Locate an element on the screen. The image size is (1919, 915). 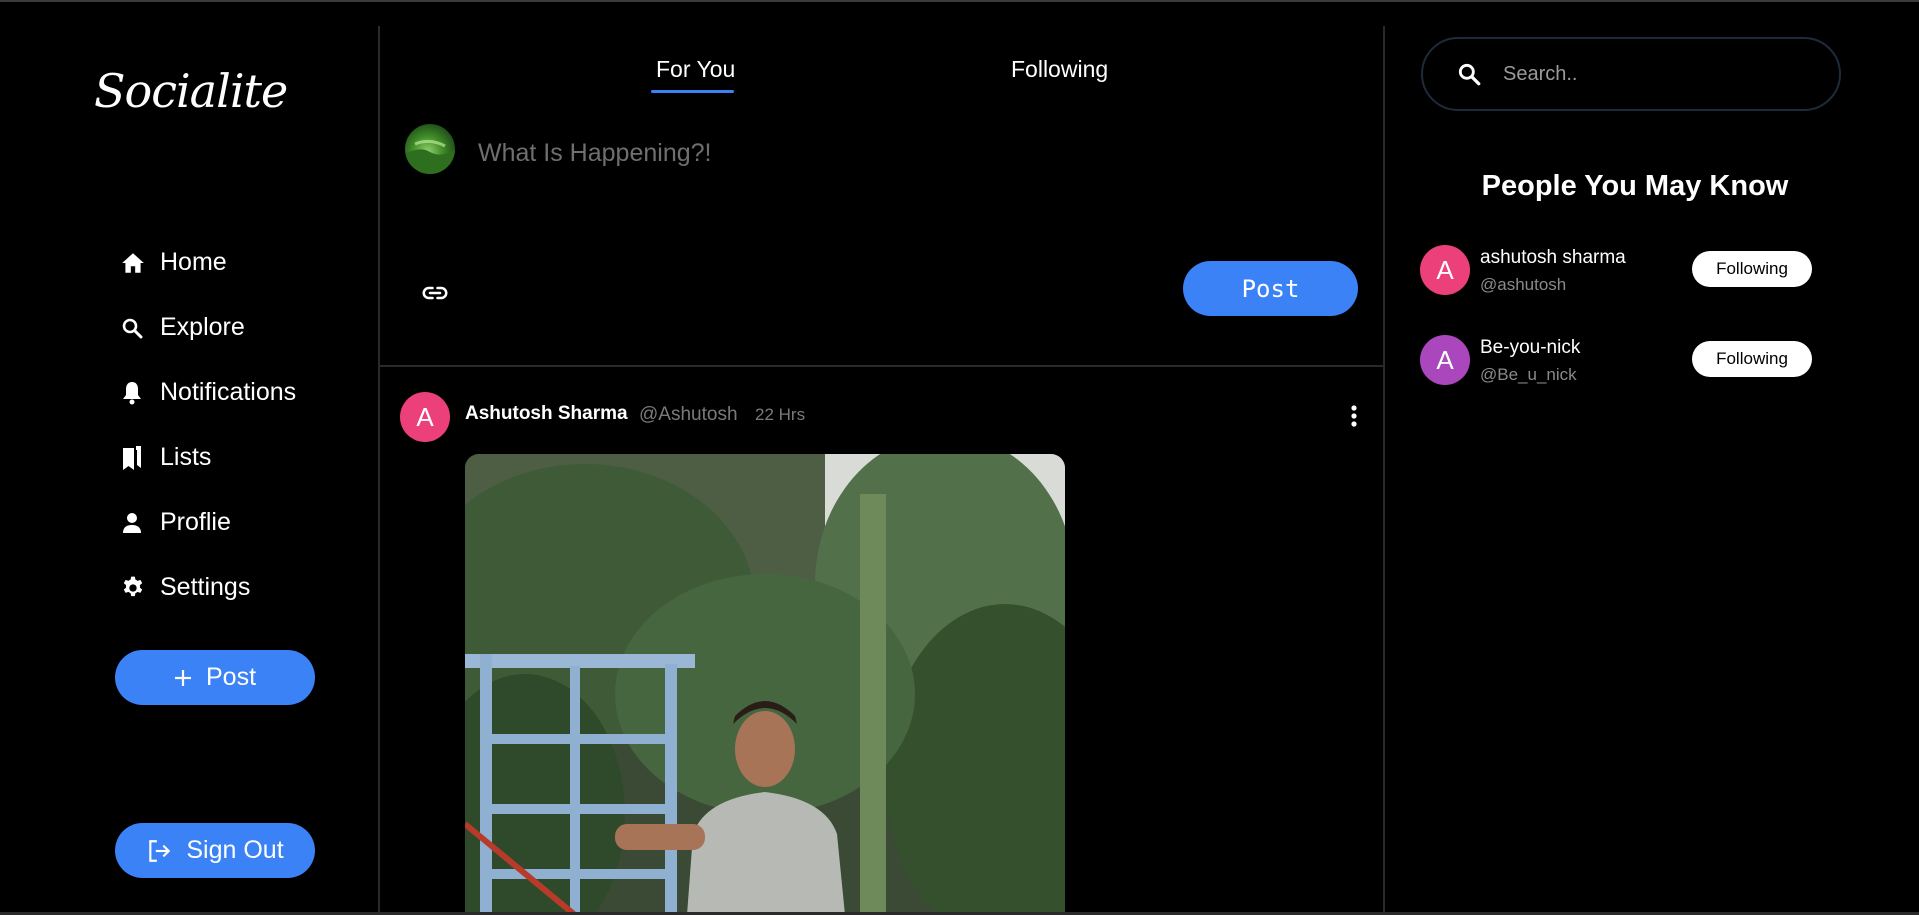
sidebar-item-label: Explore is located at coordinates (202, 327).